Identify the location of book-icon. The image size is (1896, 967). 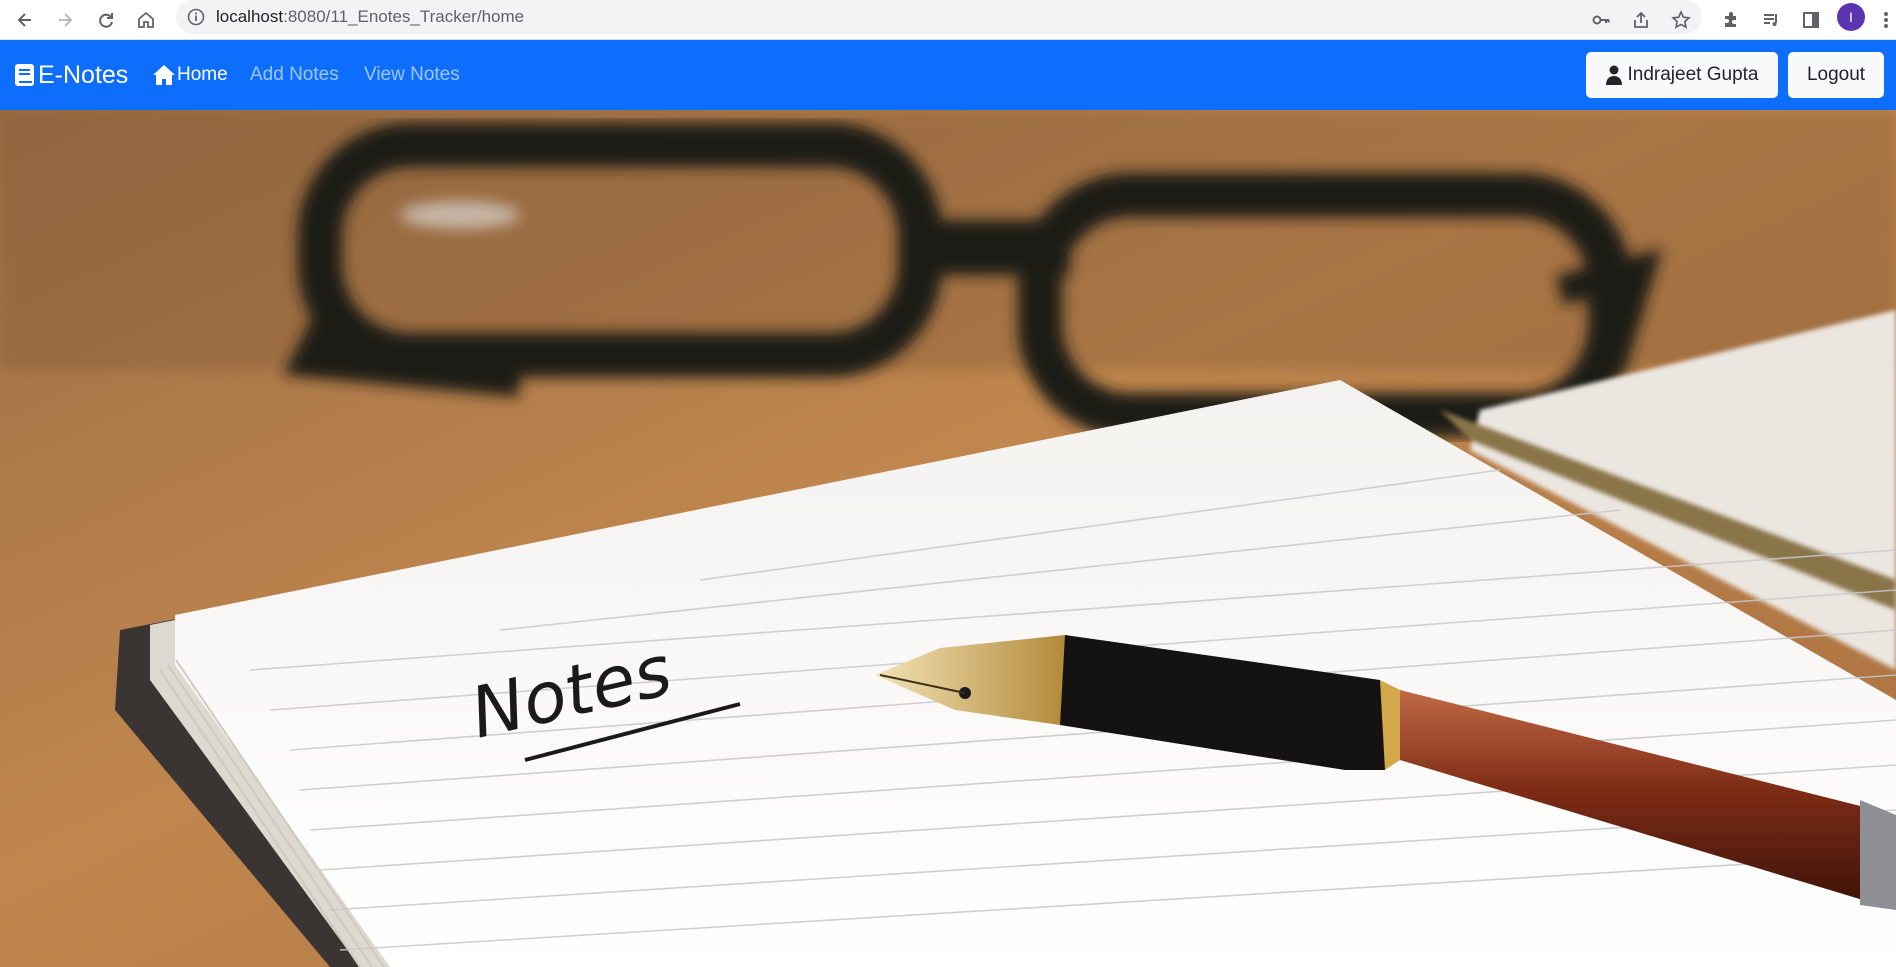
(24, 75).